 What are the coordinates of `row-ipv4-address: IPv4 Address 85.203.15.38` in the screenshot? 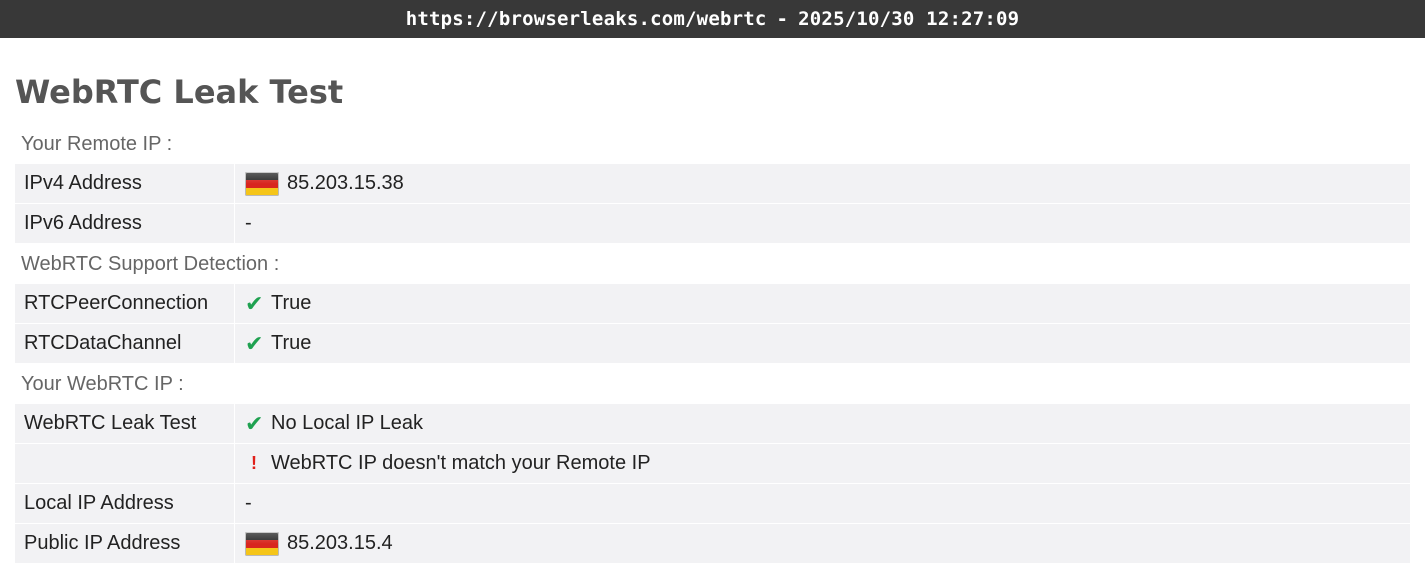 It's located at (712, 184).